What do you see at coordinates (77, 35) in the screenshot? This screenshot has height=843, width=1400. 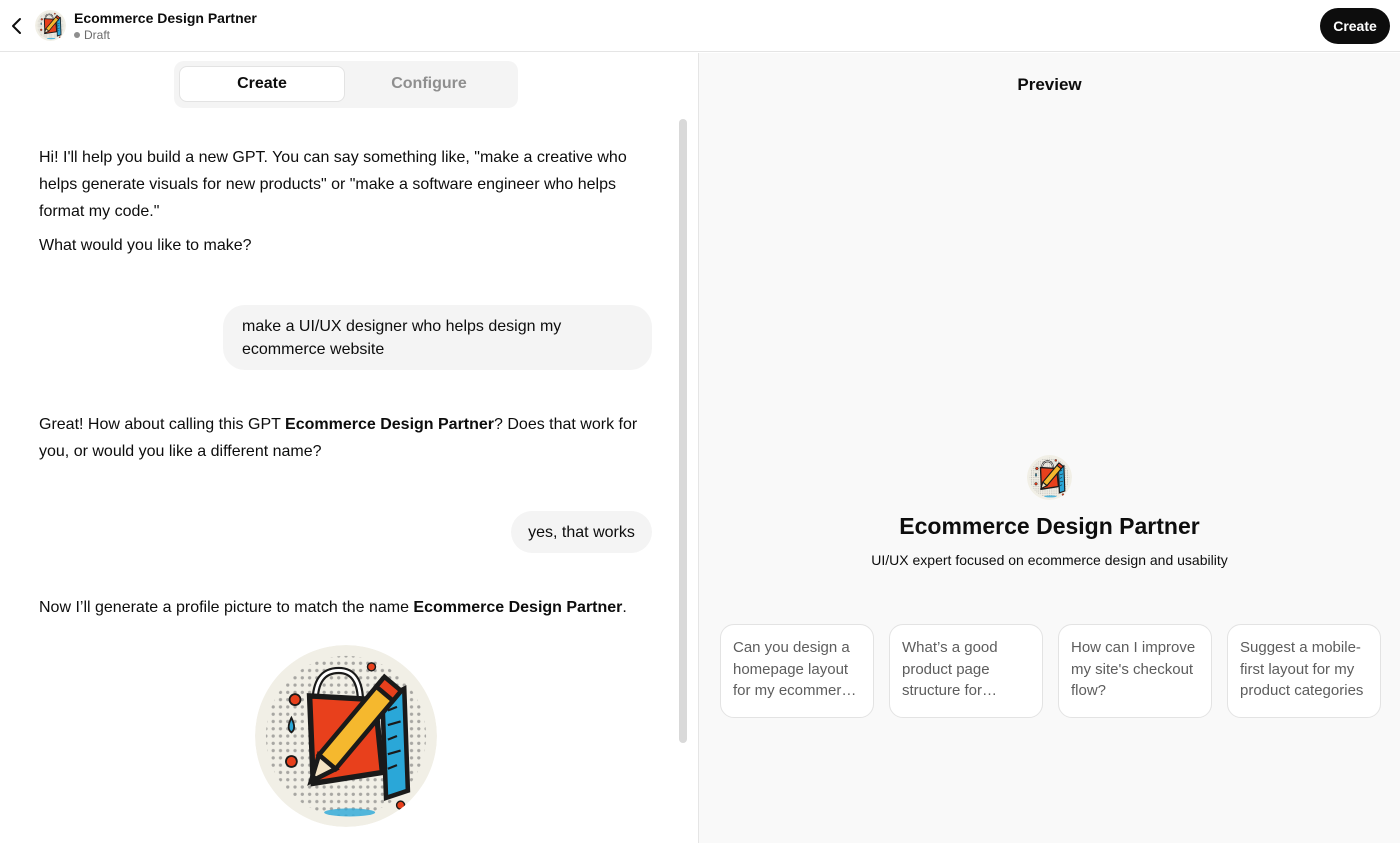 I see `status-dot-icon` at bounding box center [77, 35].